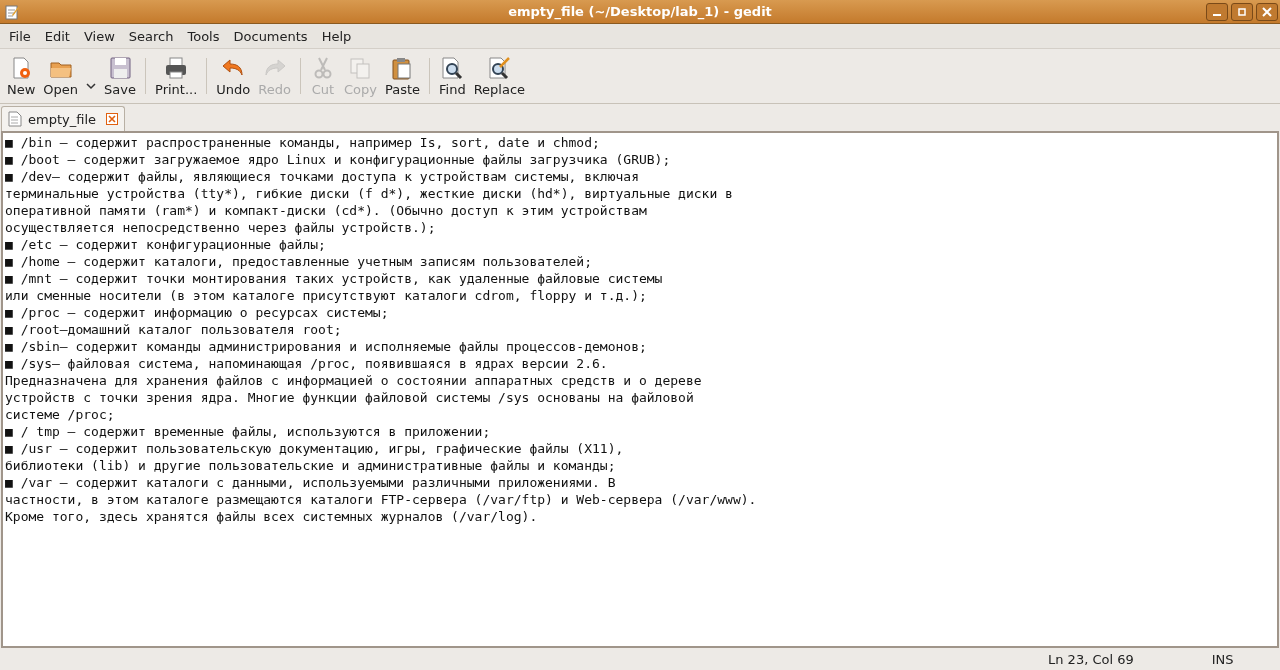  What do you see at coordinates (326, 295) in the screenshot?
I see `text-line: или сменные носители (в этом каталоге присутствуют каталоги cdrom, floppy и т.д.);` at bounding box center [326, 295].